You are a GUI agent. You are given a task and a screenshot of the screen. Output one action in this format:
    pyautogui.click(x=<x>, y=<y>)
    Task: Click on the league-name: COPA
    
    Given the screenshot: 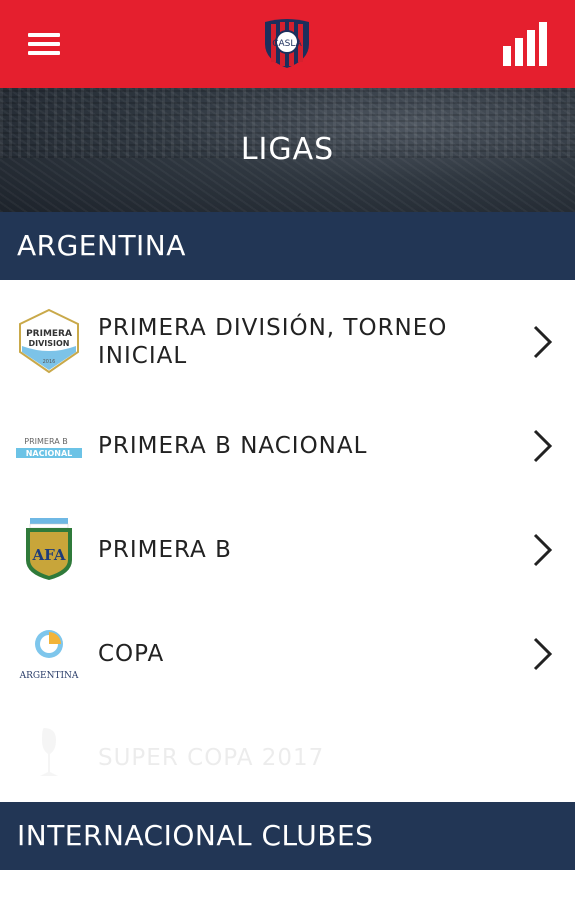 What is the action you would take?
    pyautogui.click(x=131, y=654)
    